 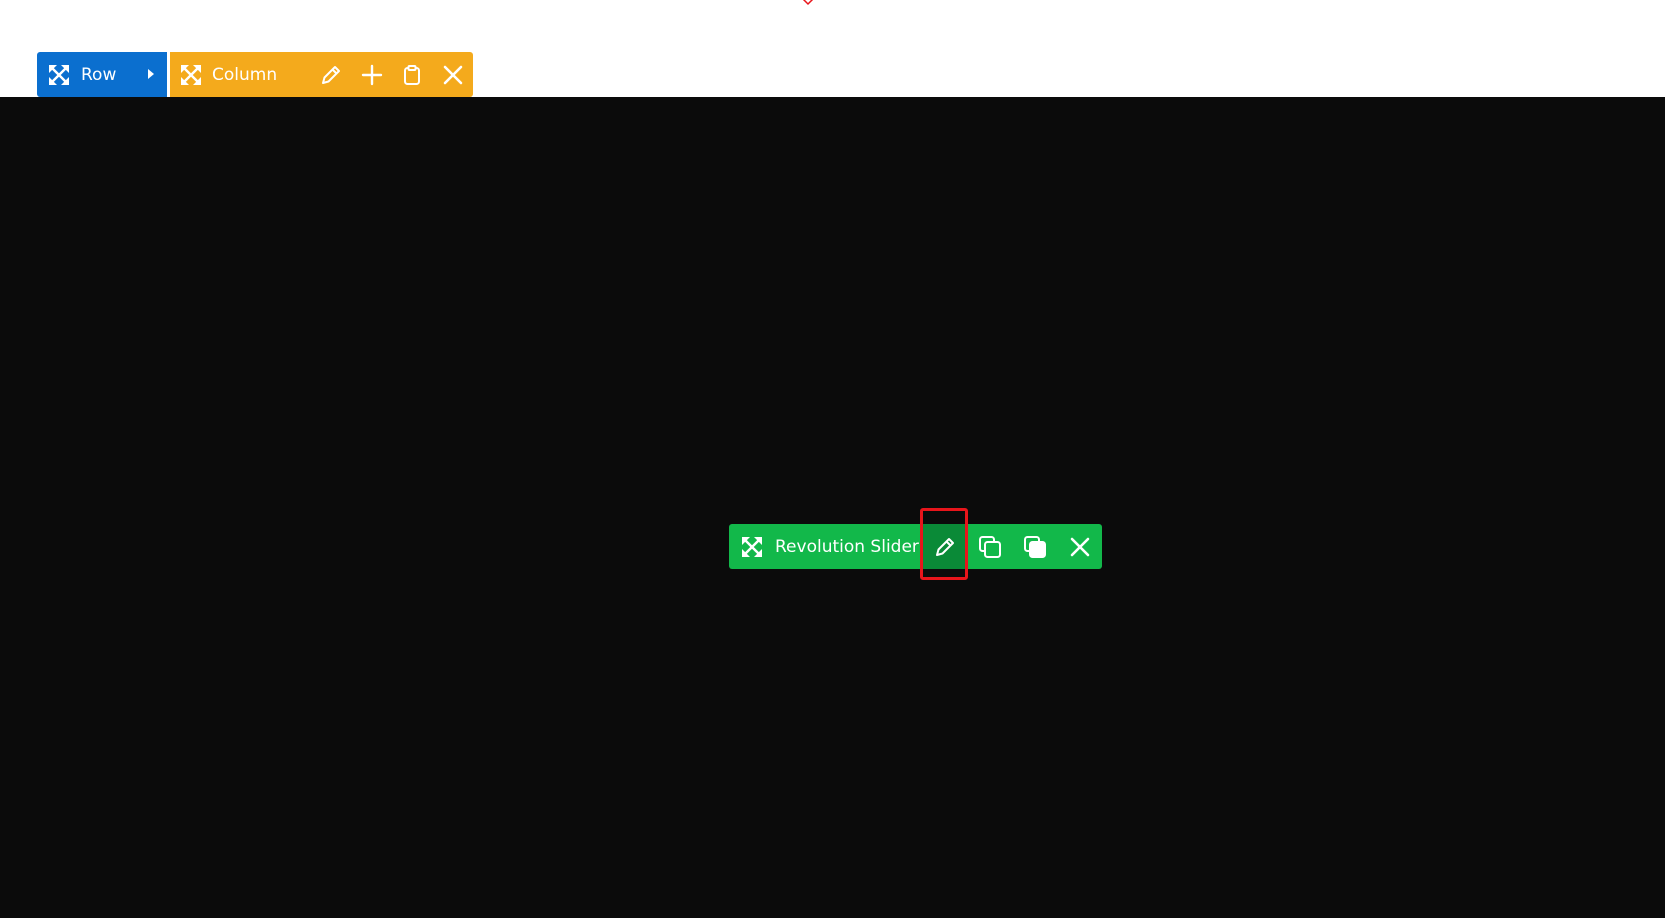 I want to click on element-label: Revolution Slider, so click(x=848, y=547).